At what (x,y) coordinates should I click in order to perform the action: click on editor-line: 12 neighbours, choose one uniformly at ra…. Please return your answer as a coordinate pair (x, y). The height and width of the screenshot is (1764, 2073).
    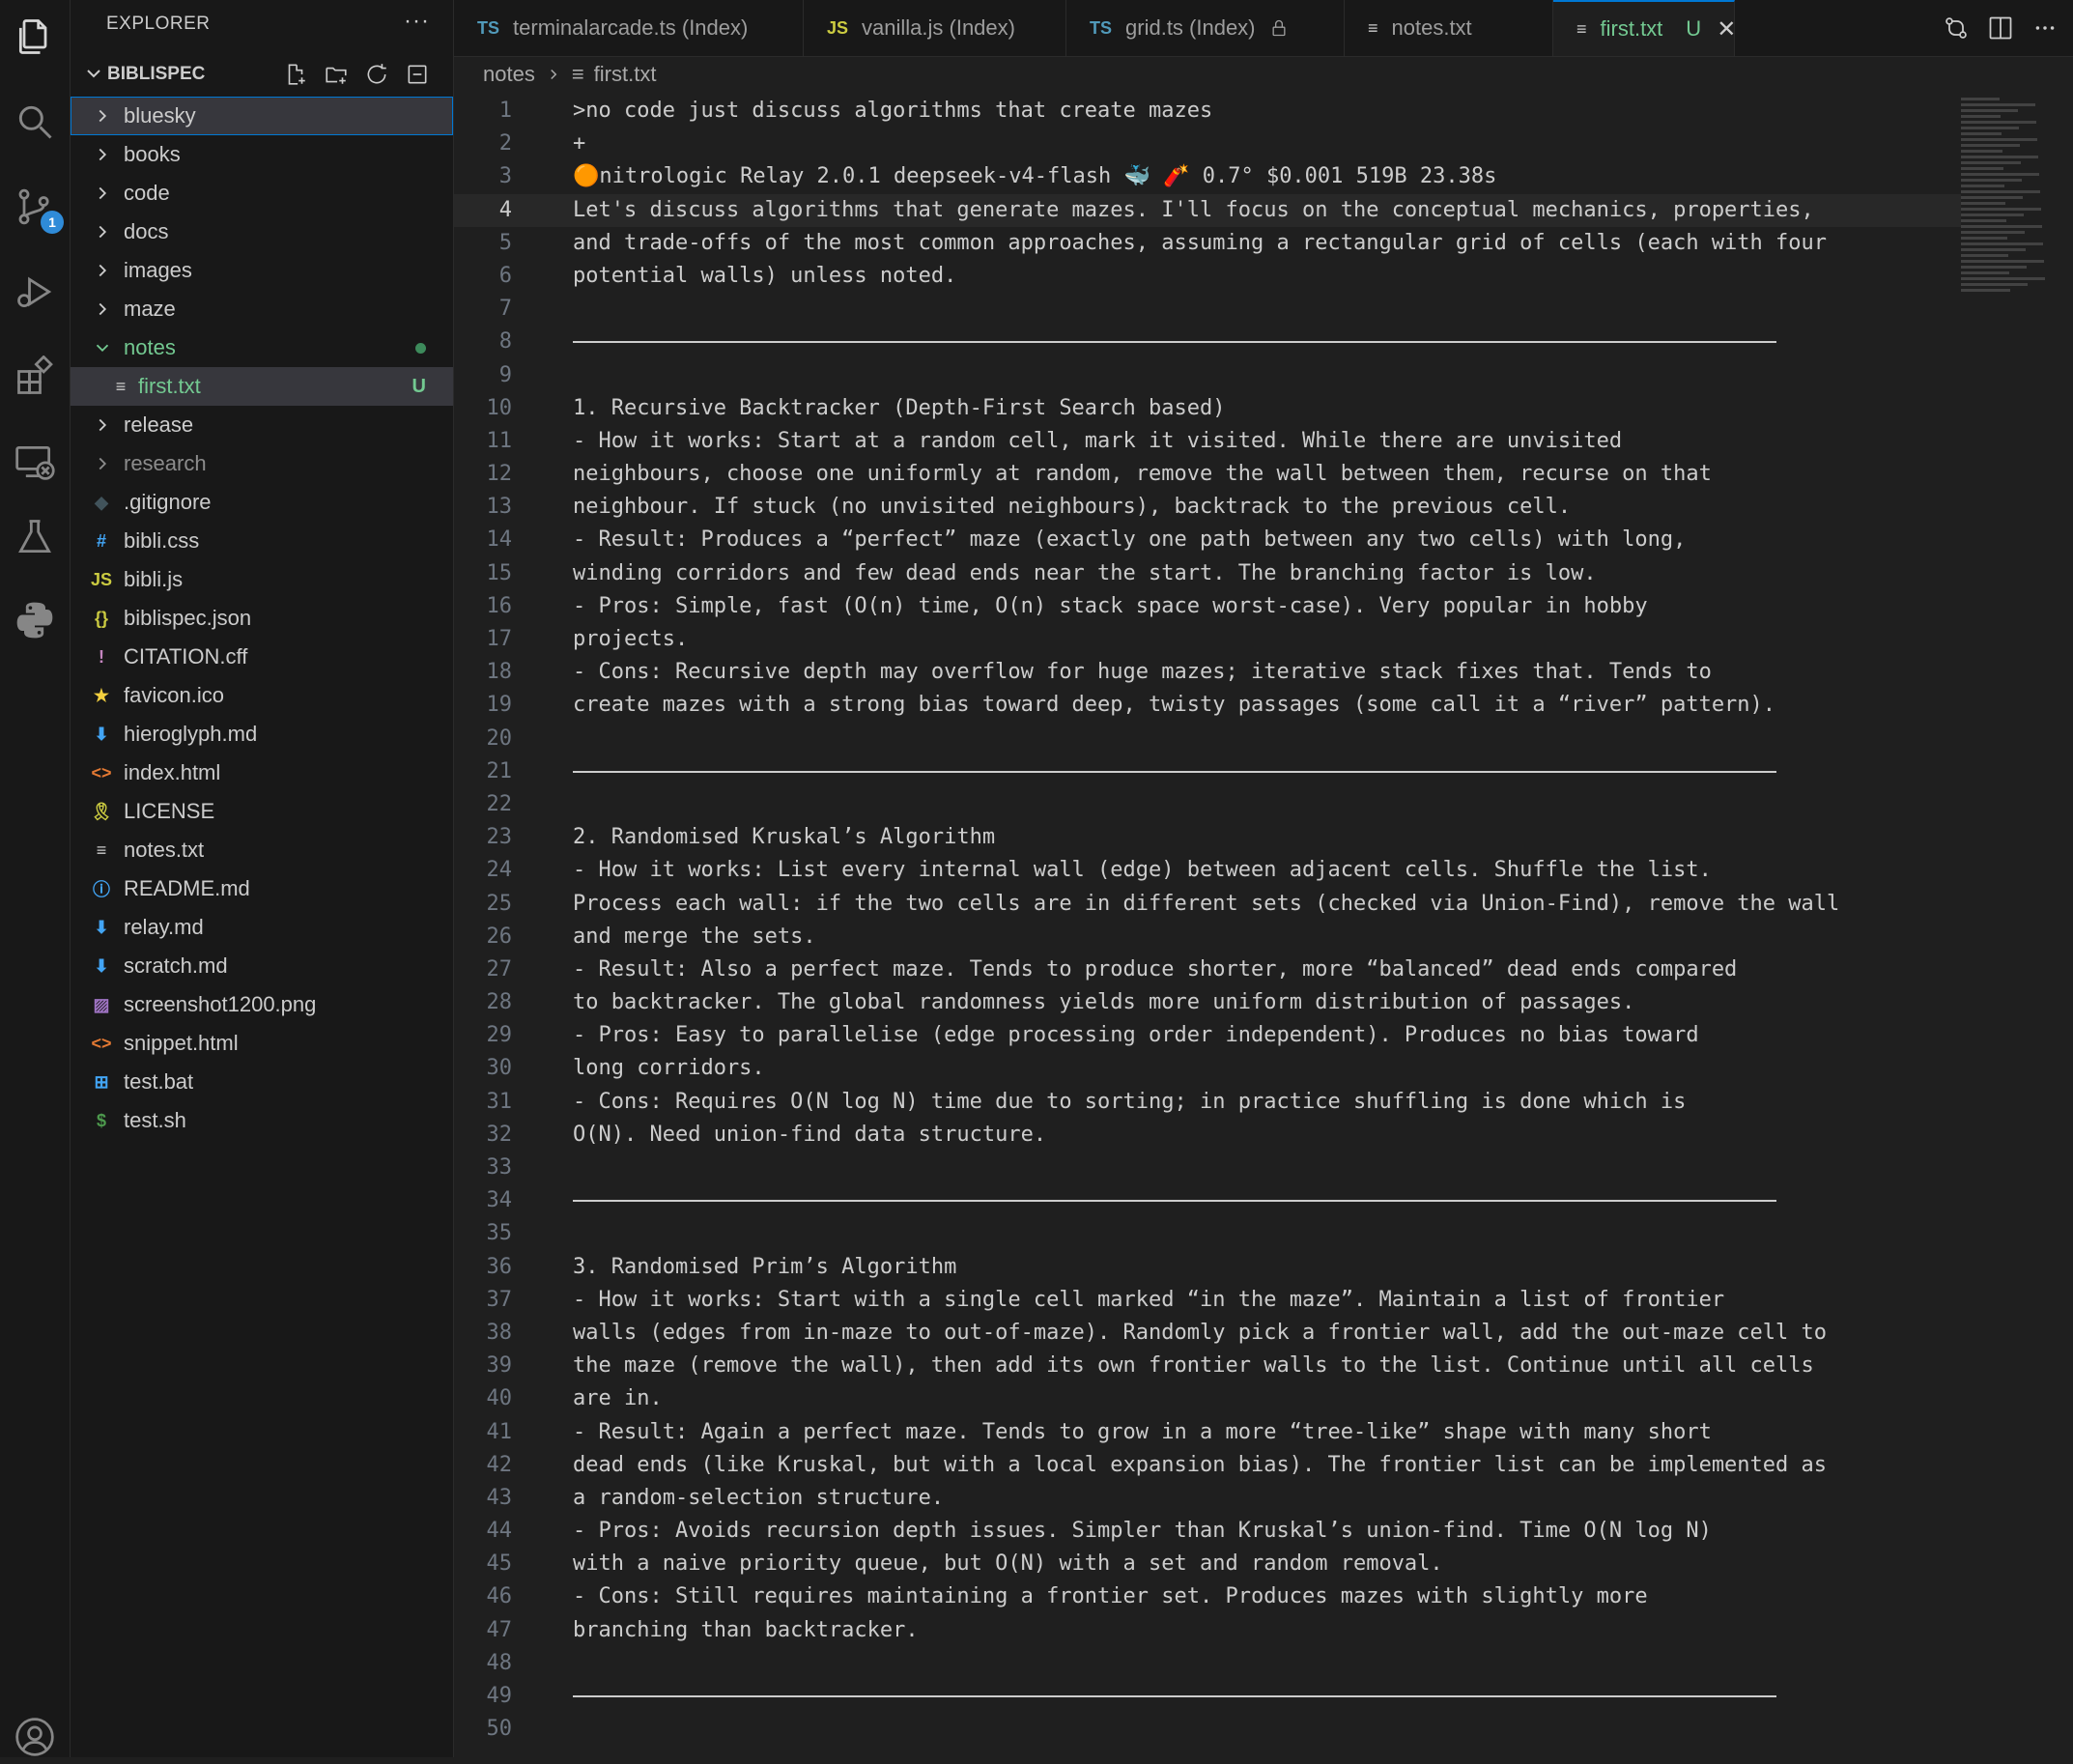
    Looking at the image, I should click on (1207, 474).